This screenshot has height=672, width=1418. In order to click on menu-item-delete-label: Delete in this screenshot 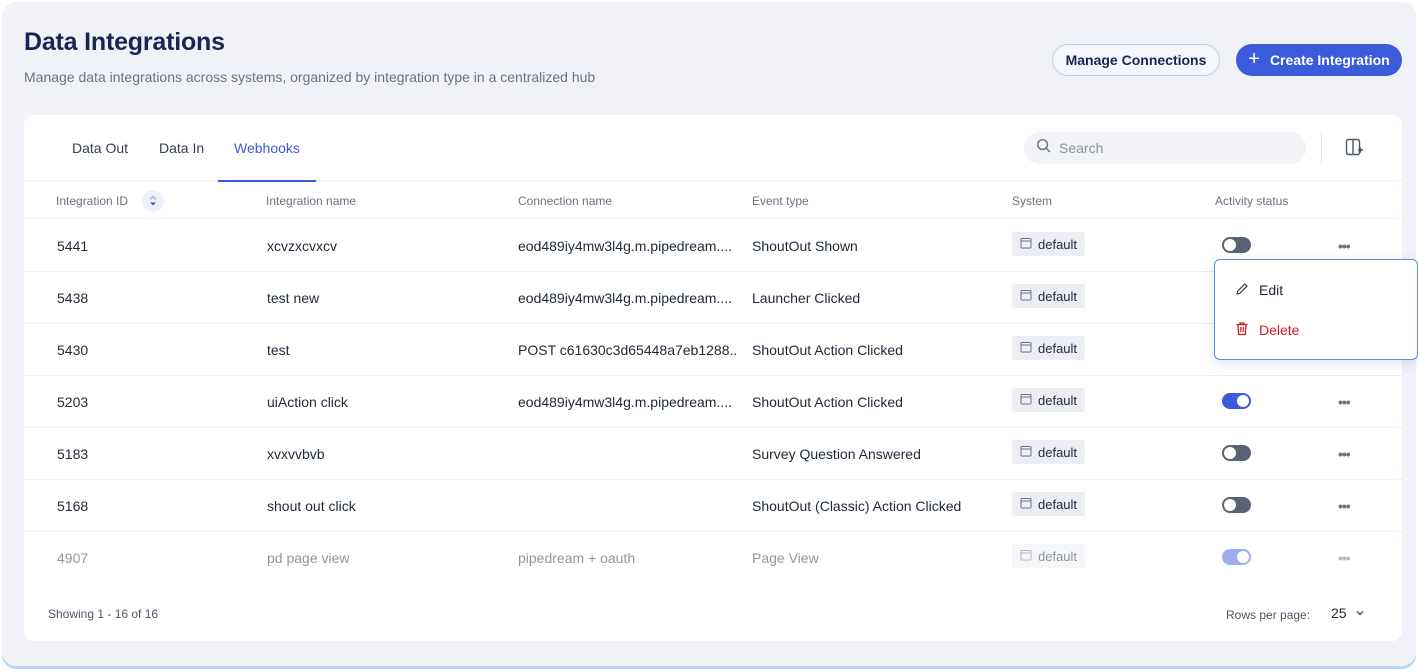, I will do `click(1279, 330)`.